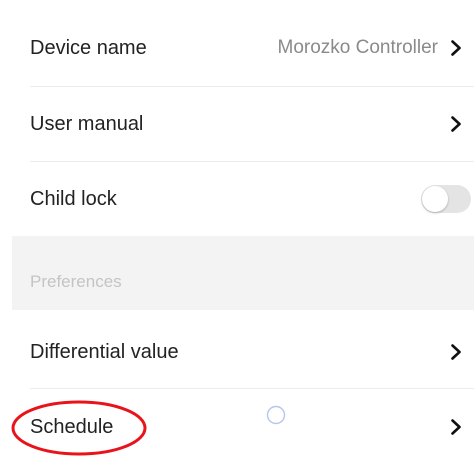 This screenshot has width=474, height=460. Describe the element at coordinates (87, 124) in the screenshot. I see `user-manual-label: User manual` at that location.